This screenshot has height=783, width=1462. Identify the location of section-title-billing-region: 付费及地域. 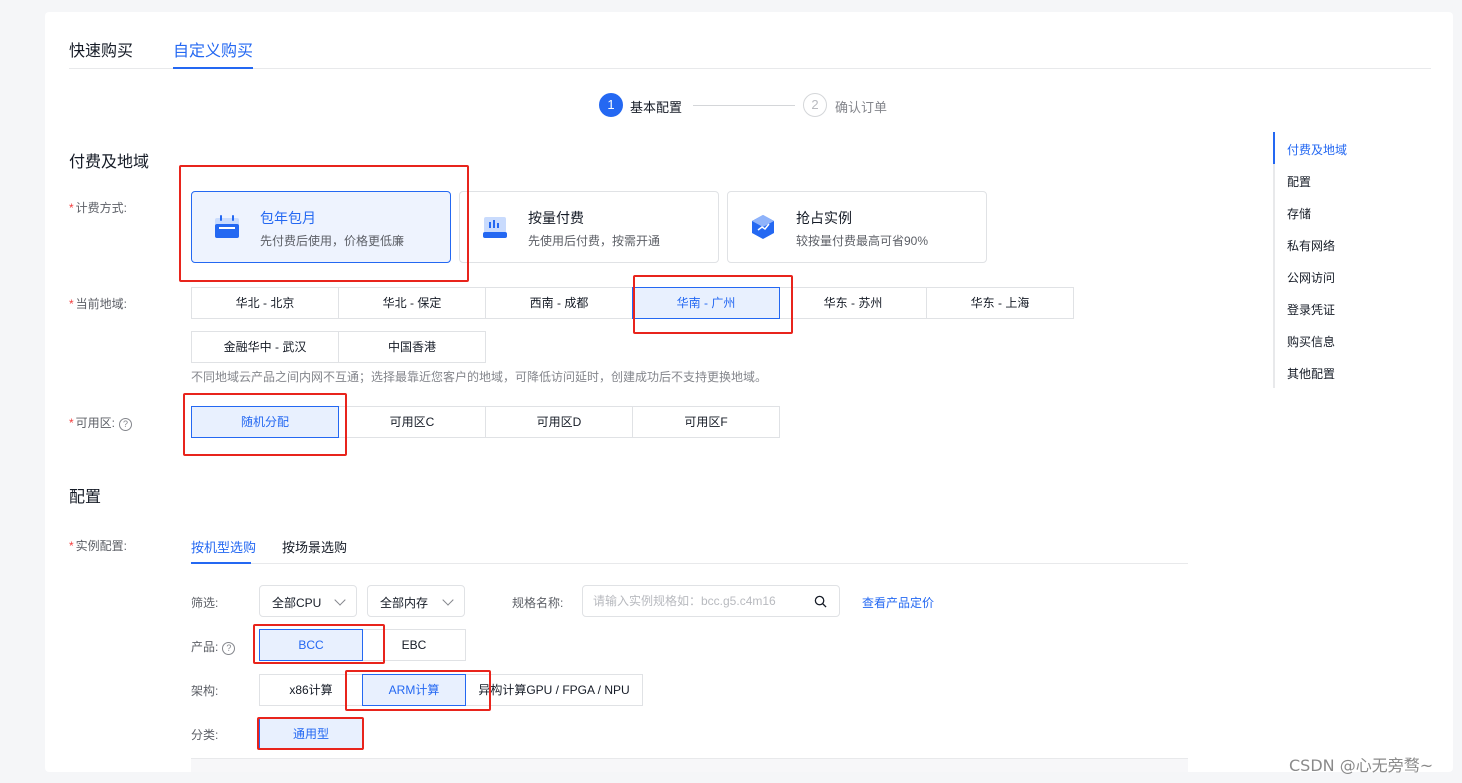
(109, 162).